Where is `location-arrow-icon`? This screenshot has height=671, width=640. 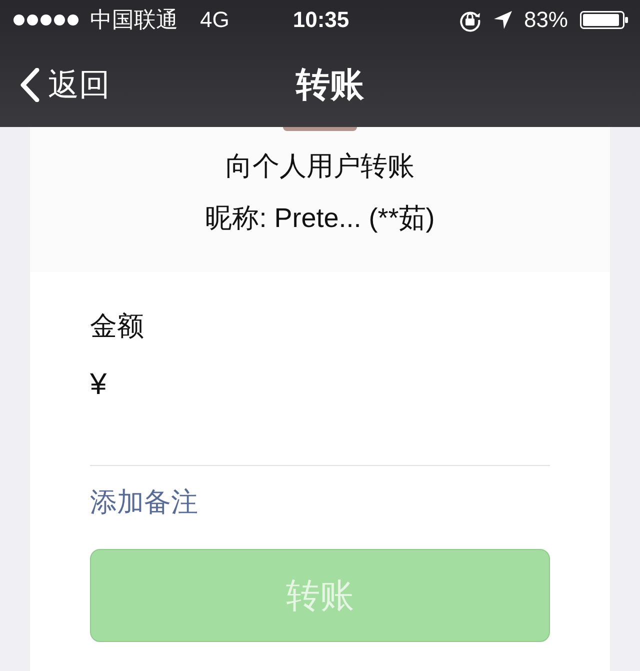
location-arrow-icon is located at coordinates (503, 20).